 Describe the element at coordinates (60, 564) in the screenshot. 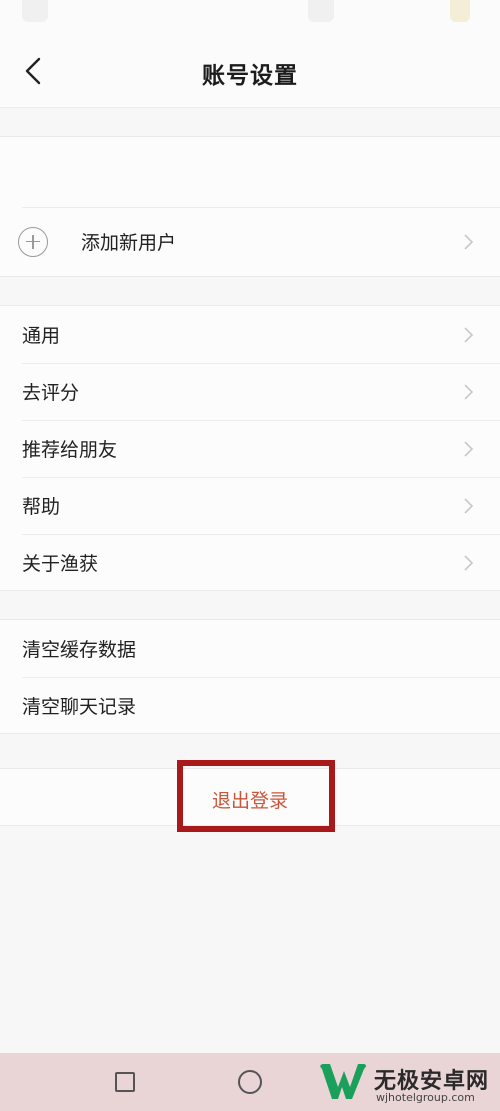

I see `menu-item-label: 关于渔获` at that location.